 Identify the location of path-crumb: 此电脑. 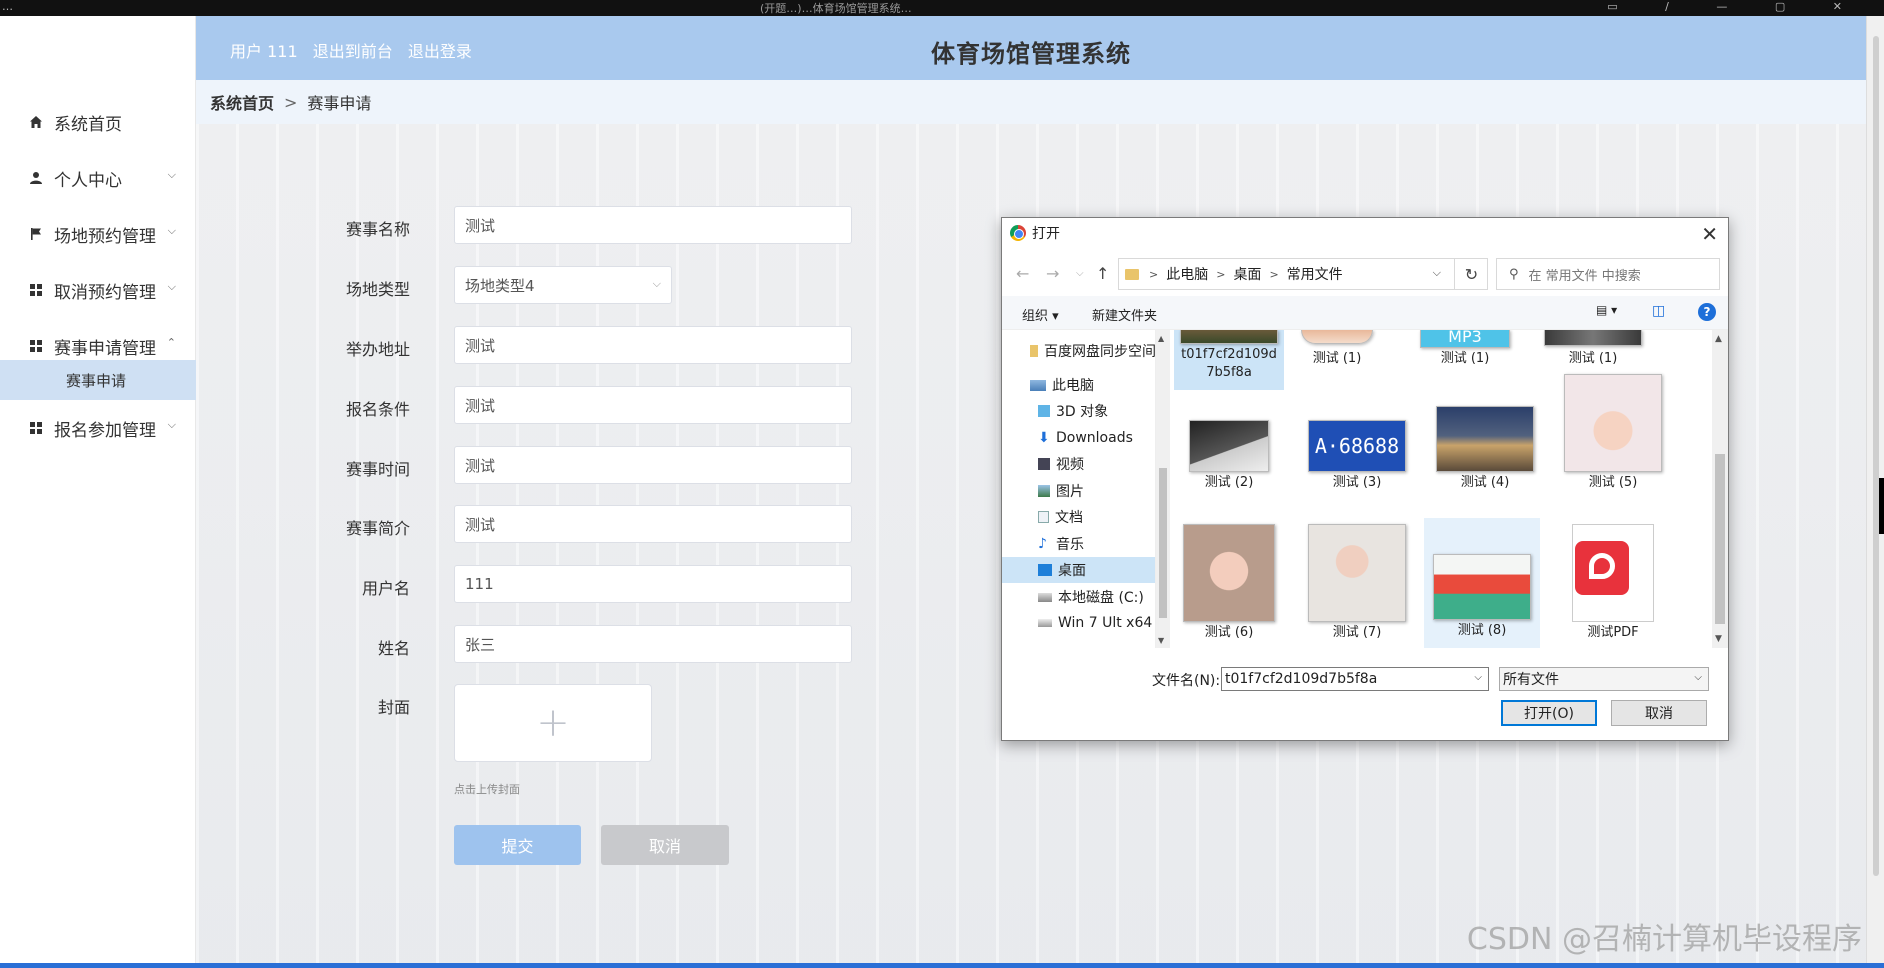
(1187, 274).